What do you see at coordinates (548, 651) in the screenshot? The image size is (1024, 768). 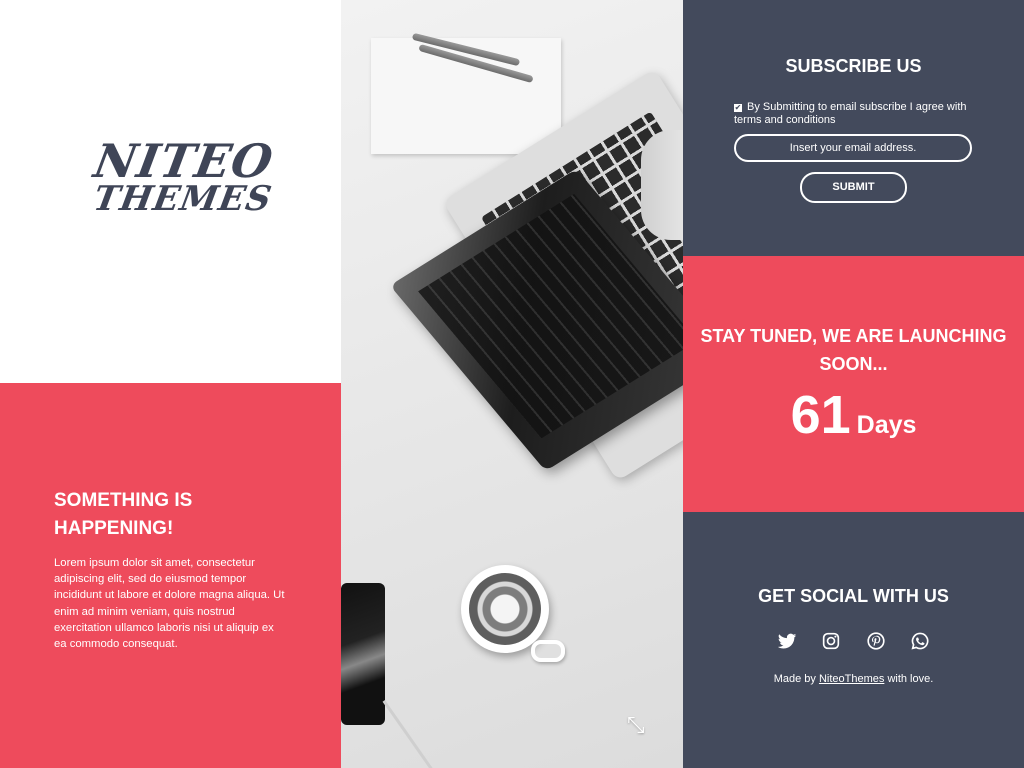 I see `cup-handle` at bounding box center [548, 651].